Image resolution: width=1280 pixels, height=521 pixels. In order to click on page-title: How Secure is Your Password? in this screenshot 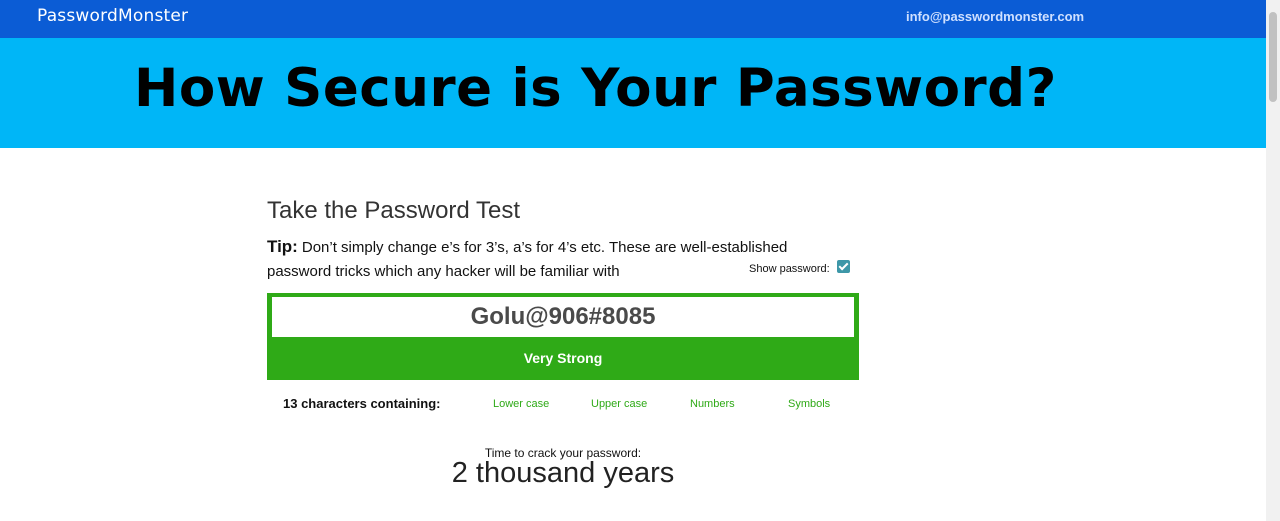, I will do `click(595, 88)`.